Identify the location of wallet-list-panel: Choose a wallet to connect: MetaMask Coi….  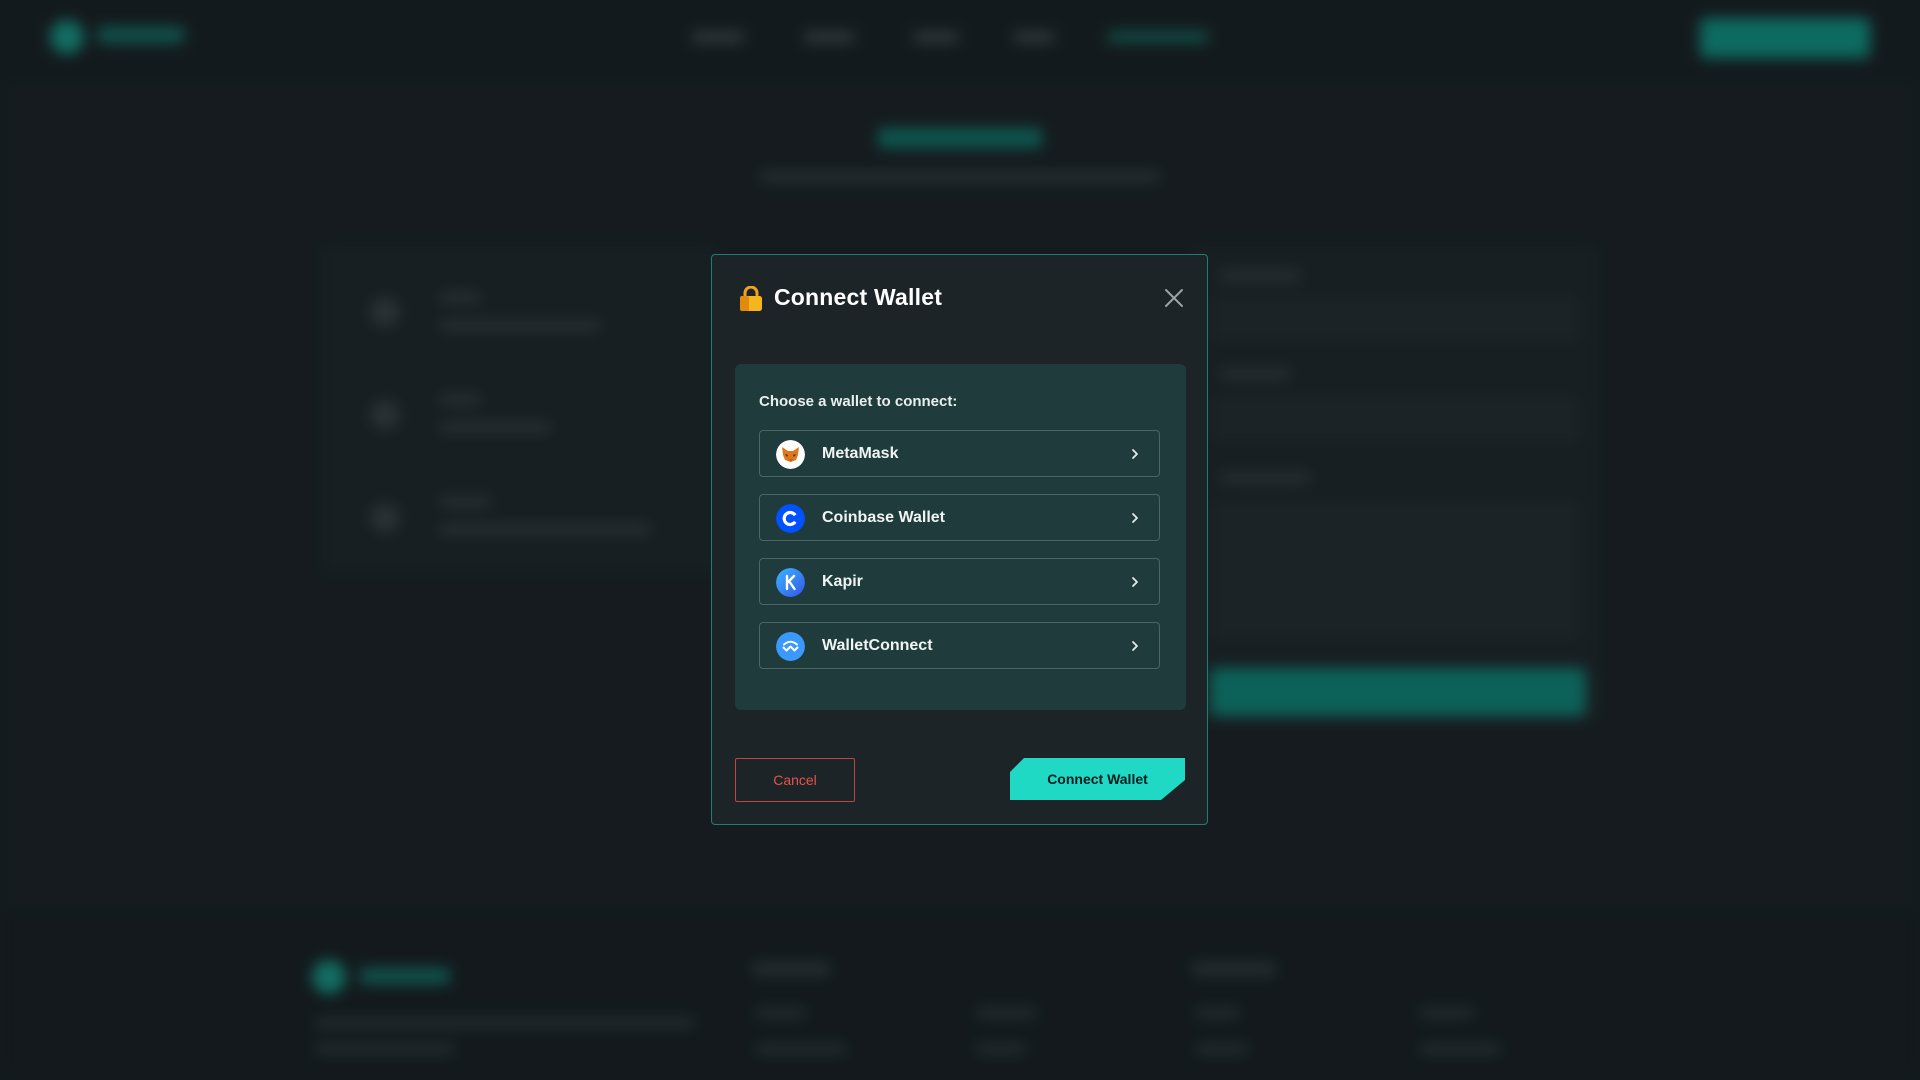
(960, 537).